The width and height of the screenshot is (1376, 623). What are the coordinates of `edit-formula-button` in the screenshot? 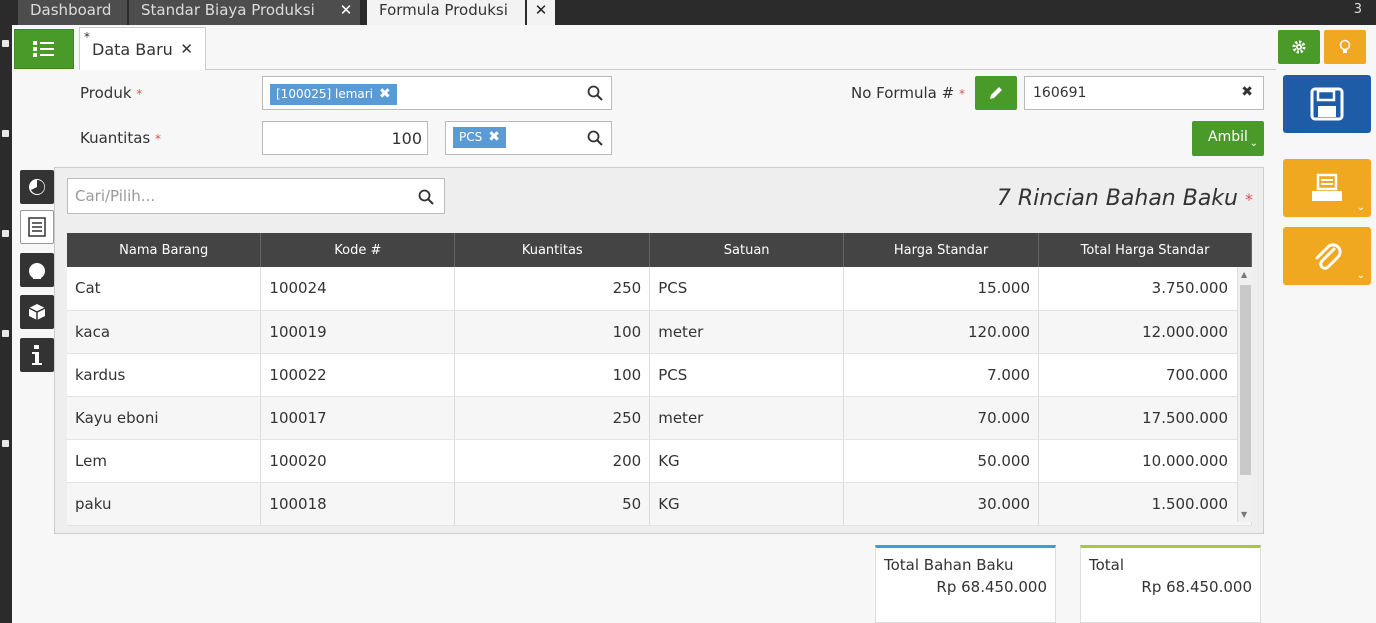 It's located at (996, 93).